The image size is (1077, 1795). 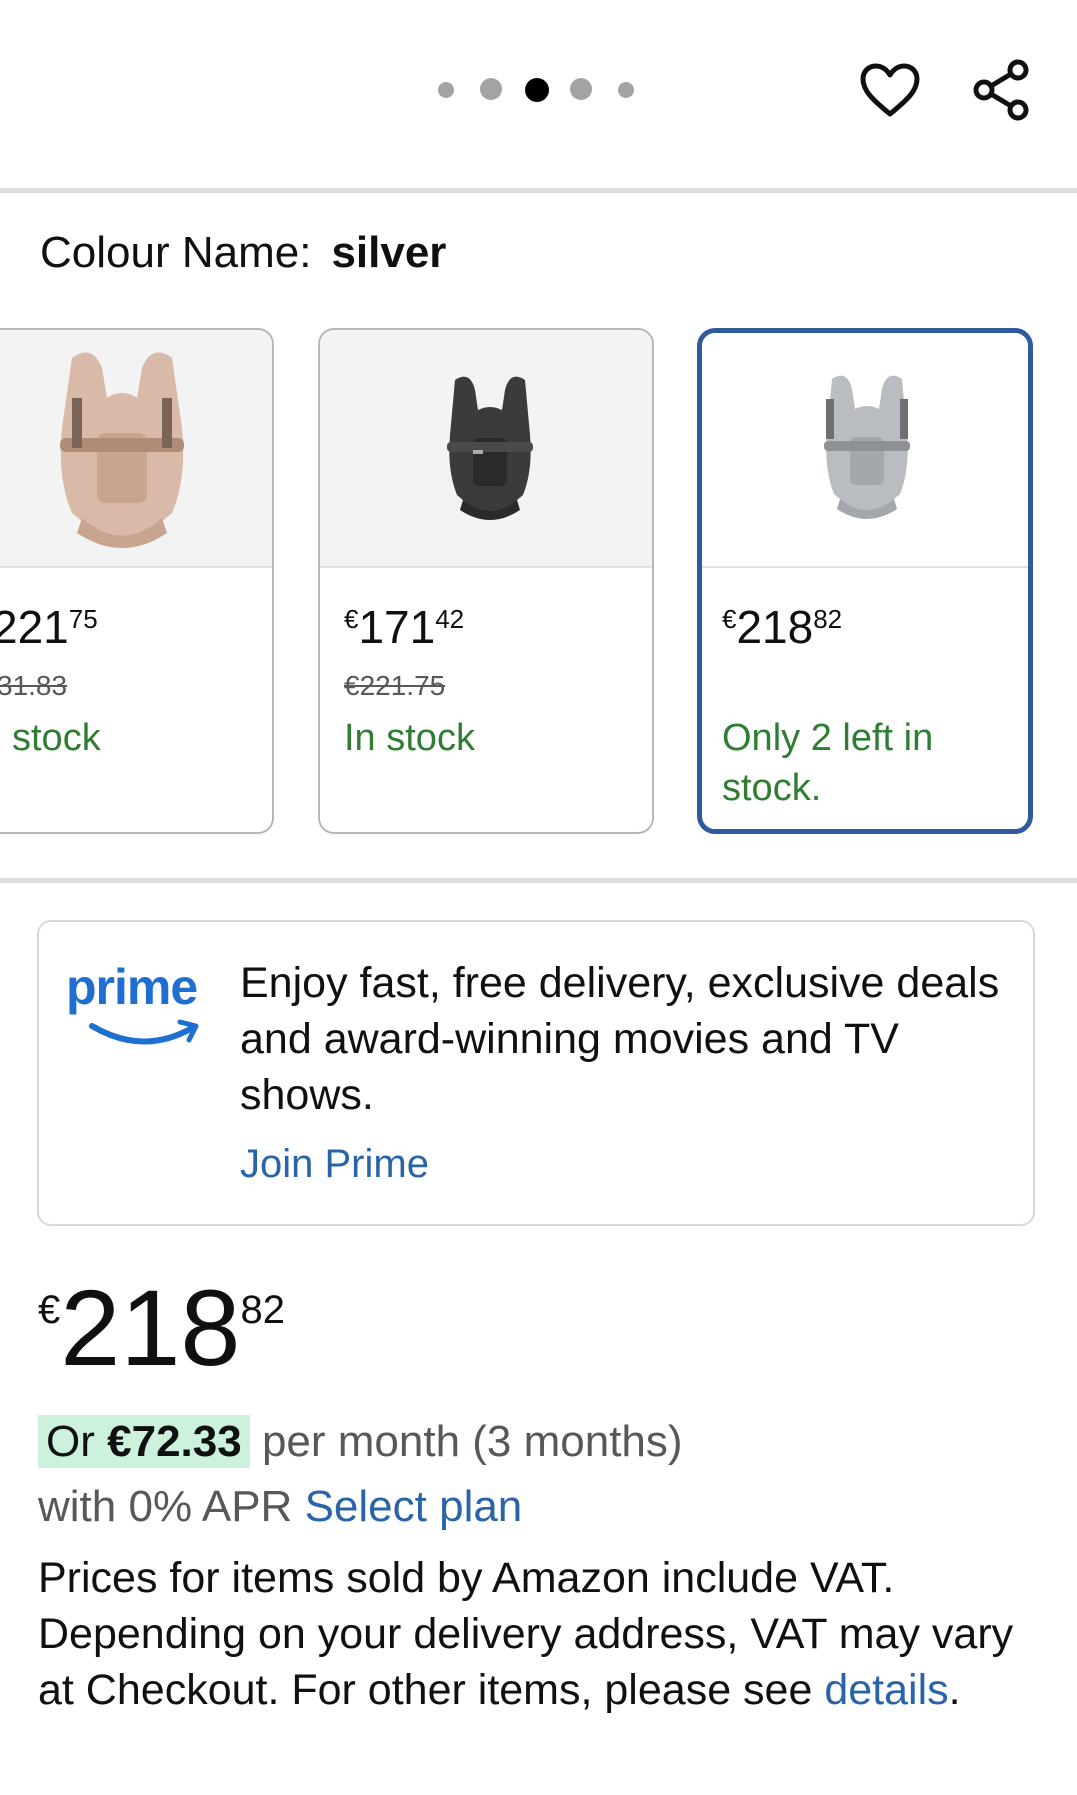 I want to click on product-price: €21882, so click(x=161, y=1328).